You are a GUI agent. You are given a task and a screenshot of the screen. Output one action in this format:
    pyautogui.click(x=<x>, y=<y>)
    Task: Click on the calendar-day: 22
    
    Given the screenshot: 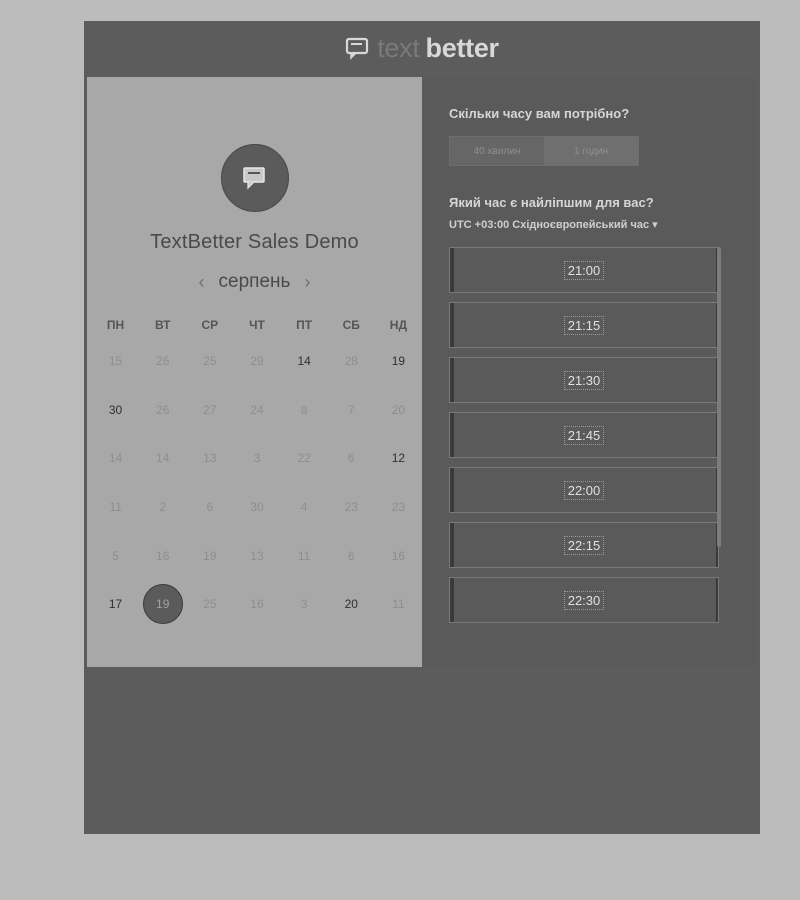 What is the action you would take?
    pyautogui.click(x=304, y=458)
    